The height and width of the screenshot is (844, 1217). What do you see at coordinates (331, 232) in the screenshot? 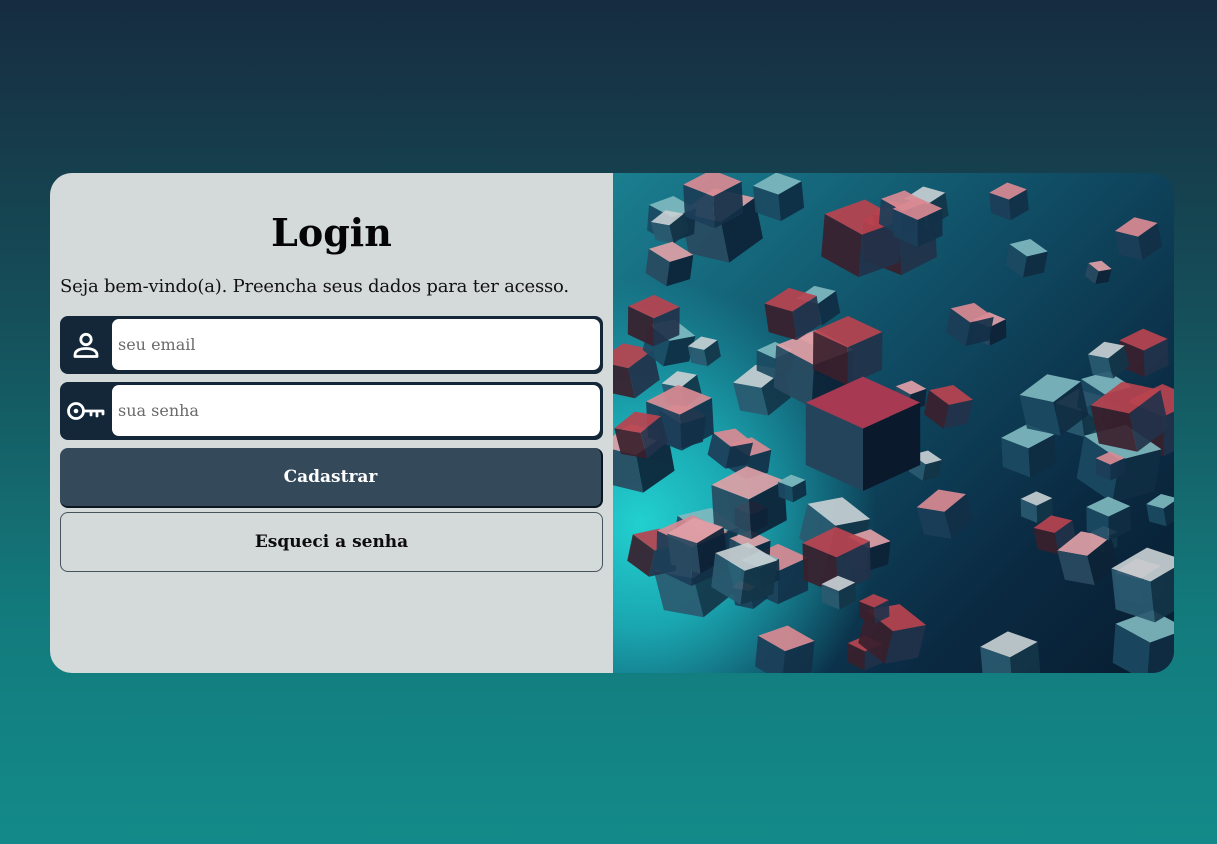
I see `page-title: Login` at bounding box center [331, 232].